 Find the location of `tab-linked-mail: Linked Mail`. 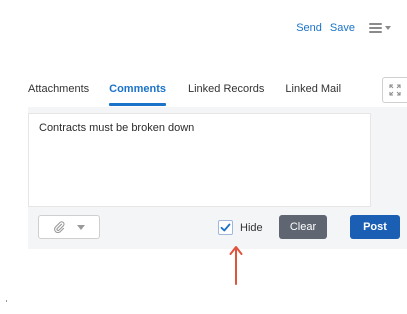

tab-linked-mail: Linked Mail is located at coordinates (313, 86).